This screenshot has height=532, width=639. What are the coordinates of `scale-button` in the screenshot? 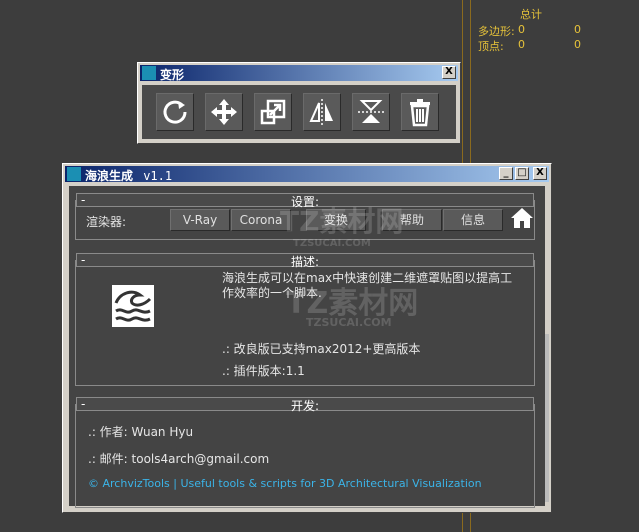 It's located at (273, 112).